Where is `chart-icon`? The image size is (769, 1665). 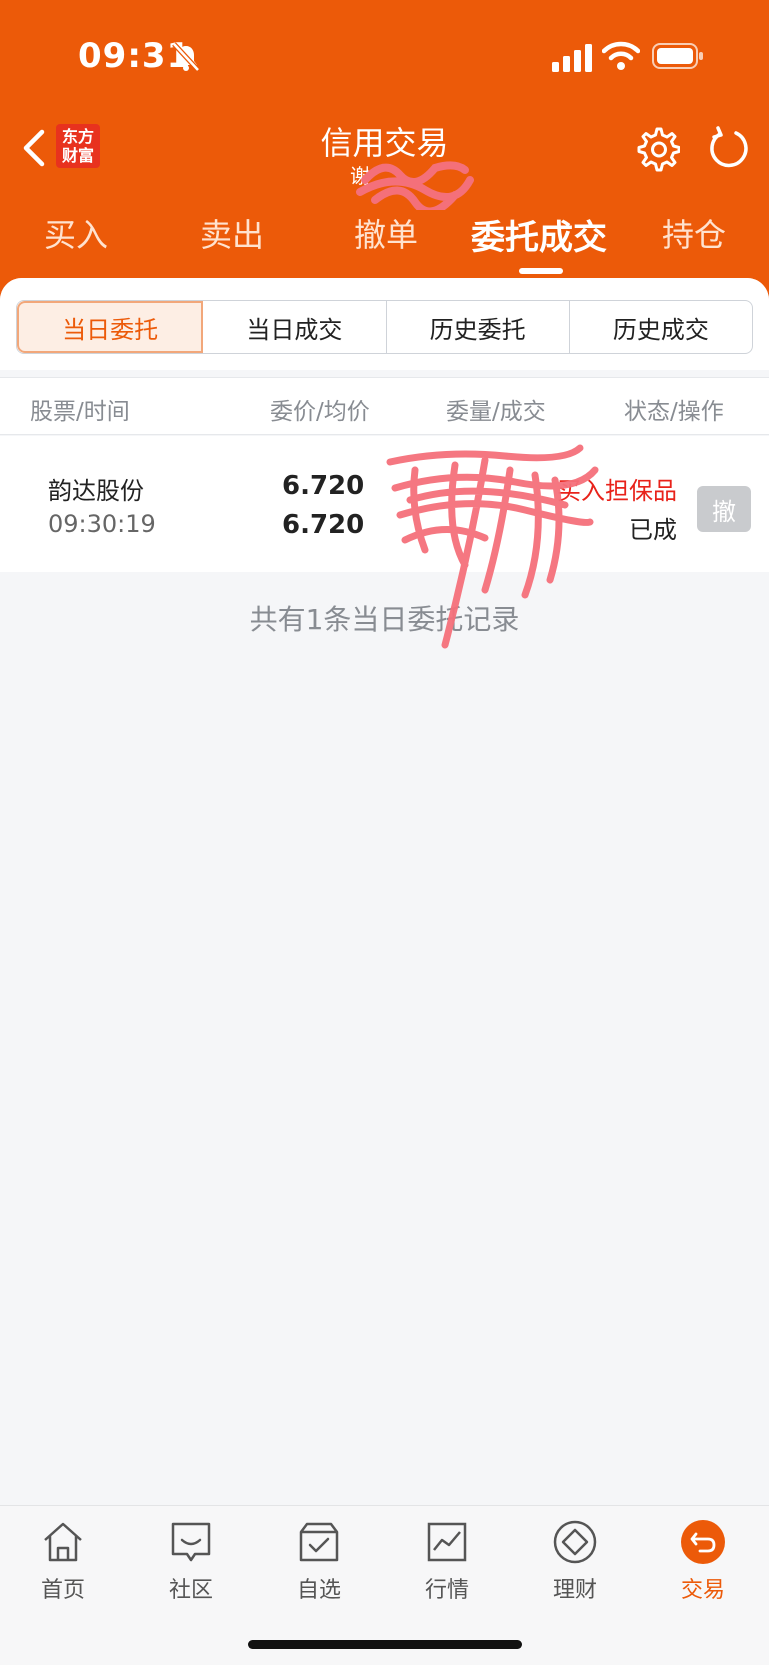
chart-icon is located at coordinates (447, 1542).